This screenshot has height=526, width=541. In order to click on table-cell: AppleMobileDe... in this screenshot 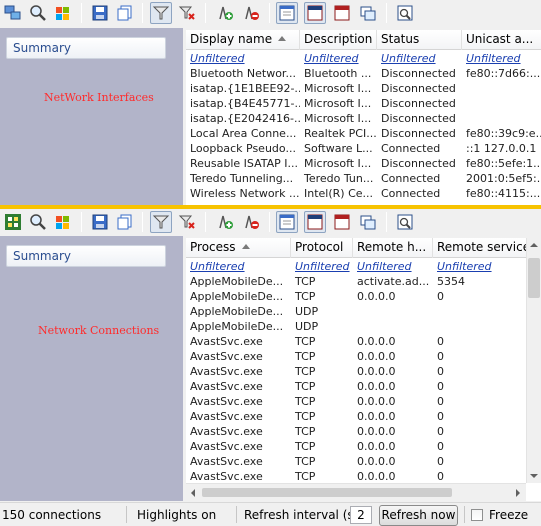, I will do `click(237, 326)`.